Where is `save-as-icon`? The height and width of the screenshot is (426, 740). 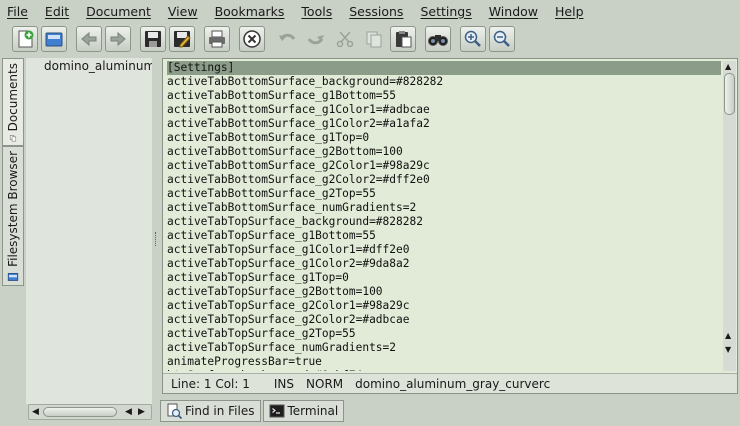 save-as-icon is located at coordinates (182, 39).